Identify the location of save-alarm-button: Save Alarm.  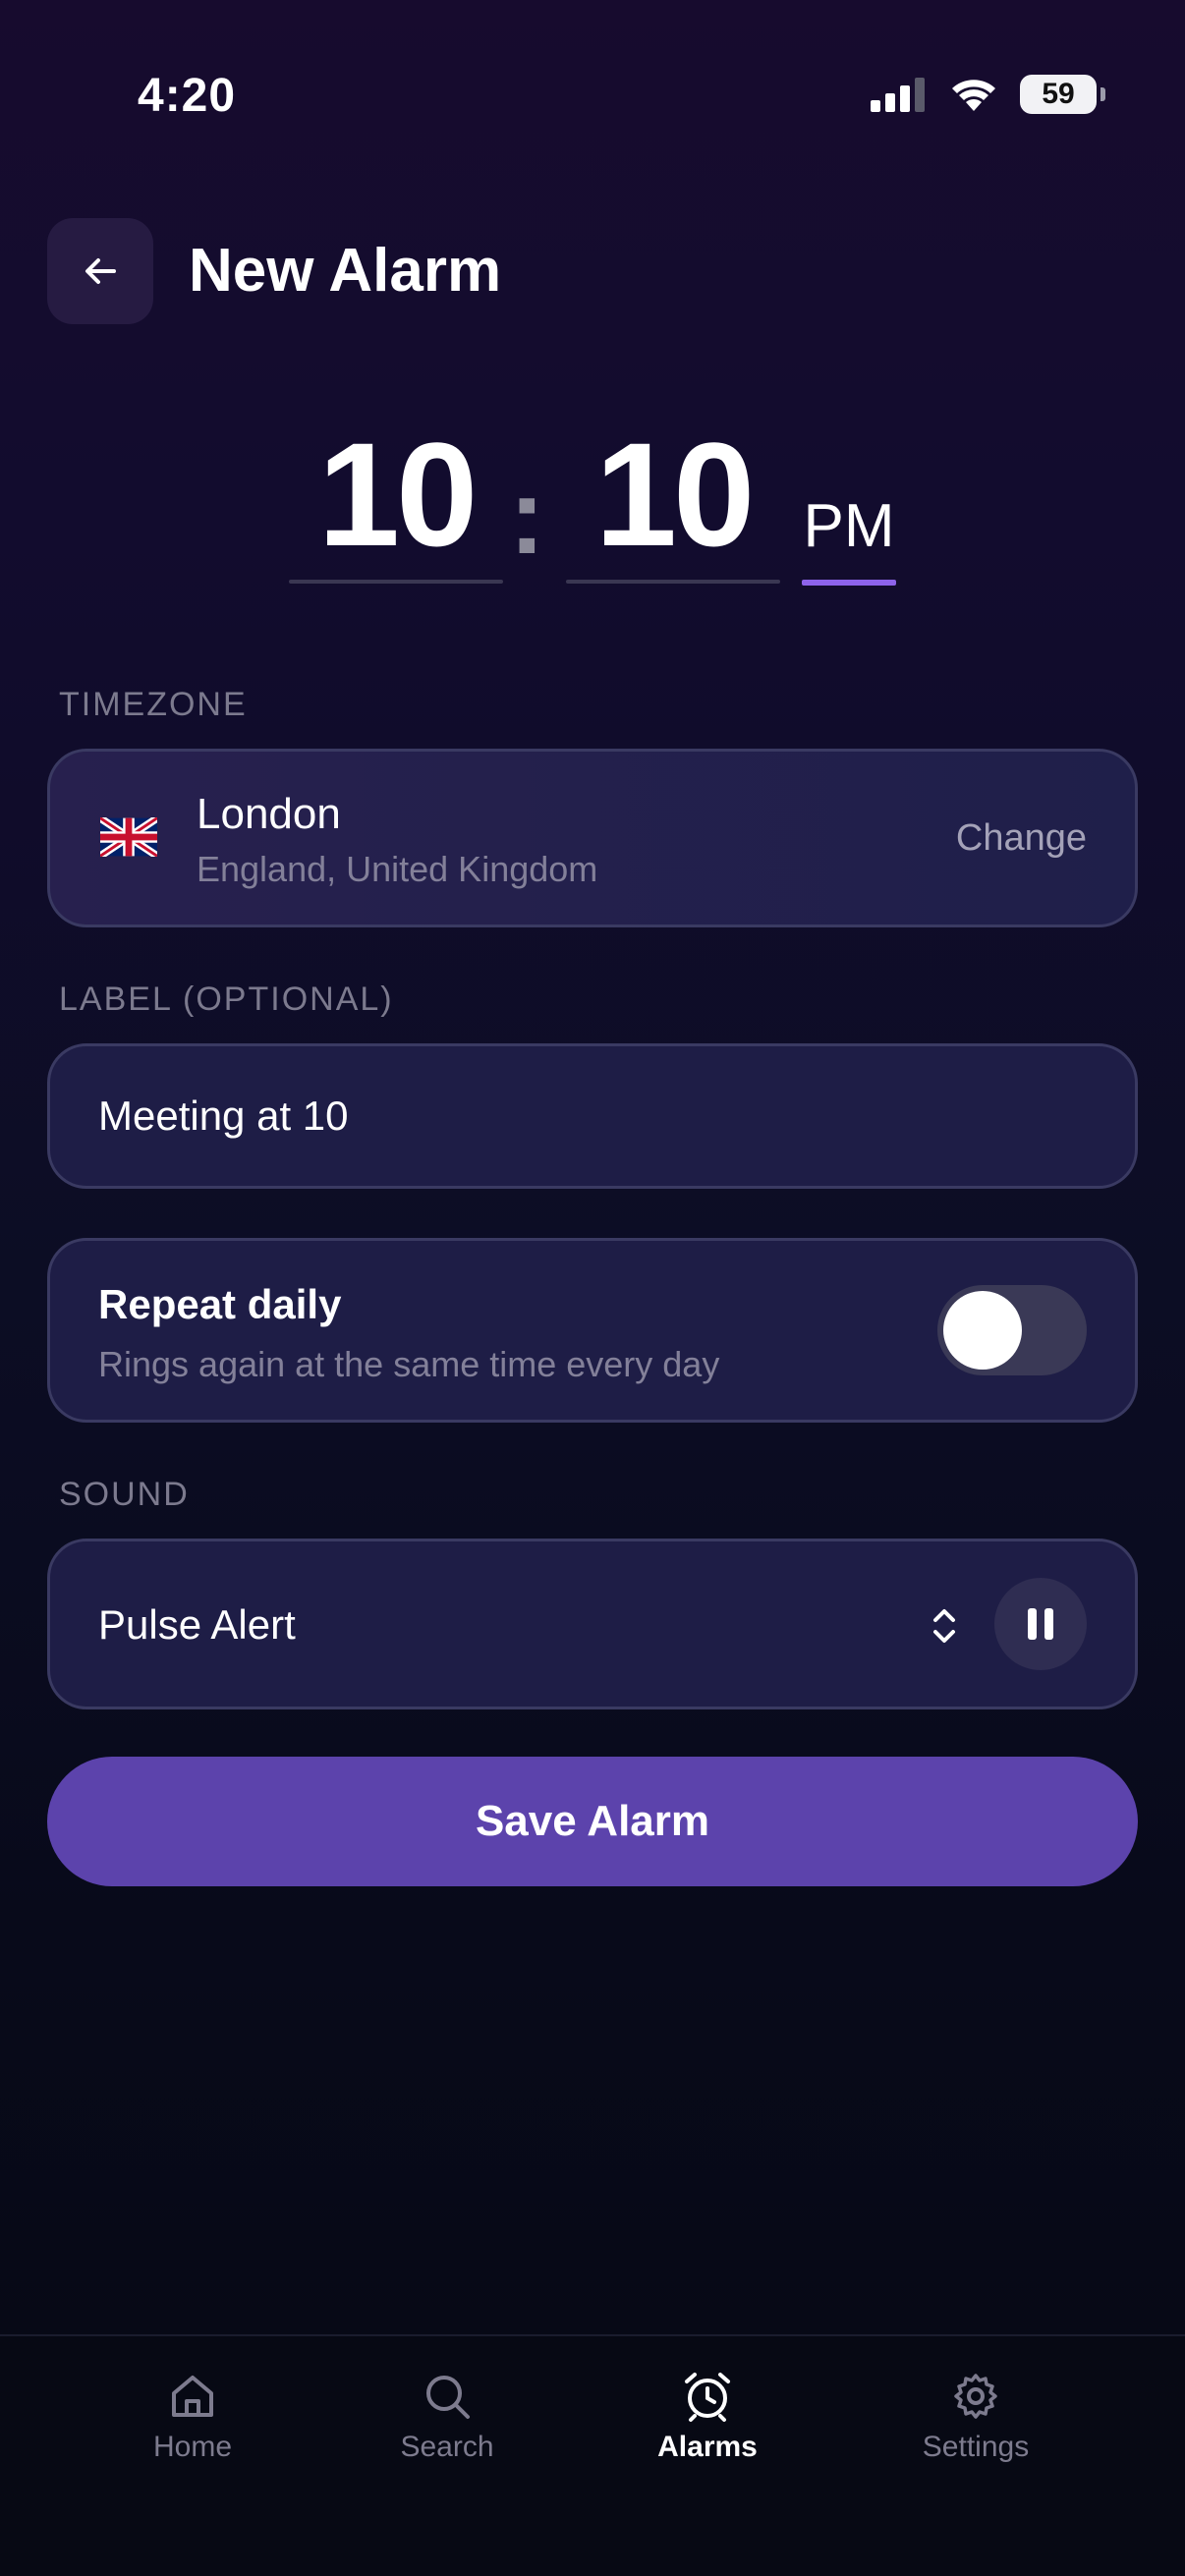
(592, 1821).